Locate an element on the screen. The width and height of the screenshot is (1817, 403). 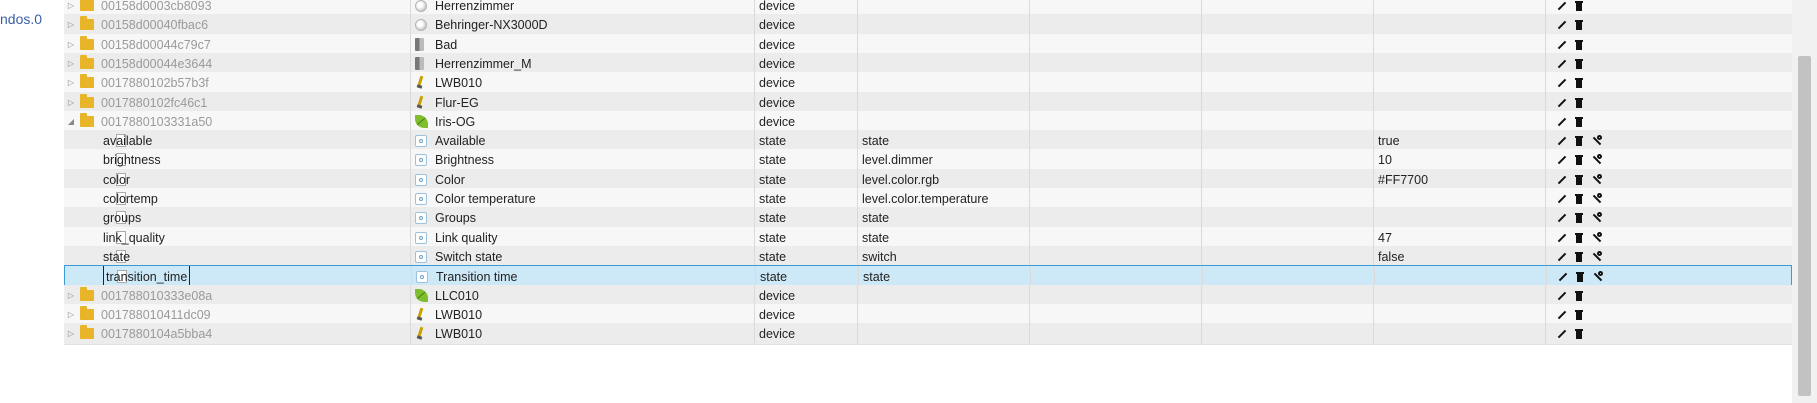
panel-icon is located at coordinates (419, 63).